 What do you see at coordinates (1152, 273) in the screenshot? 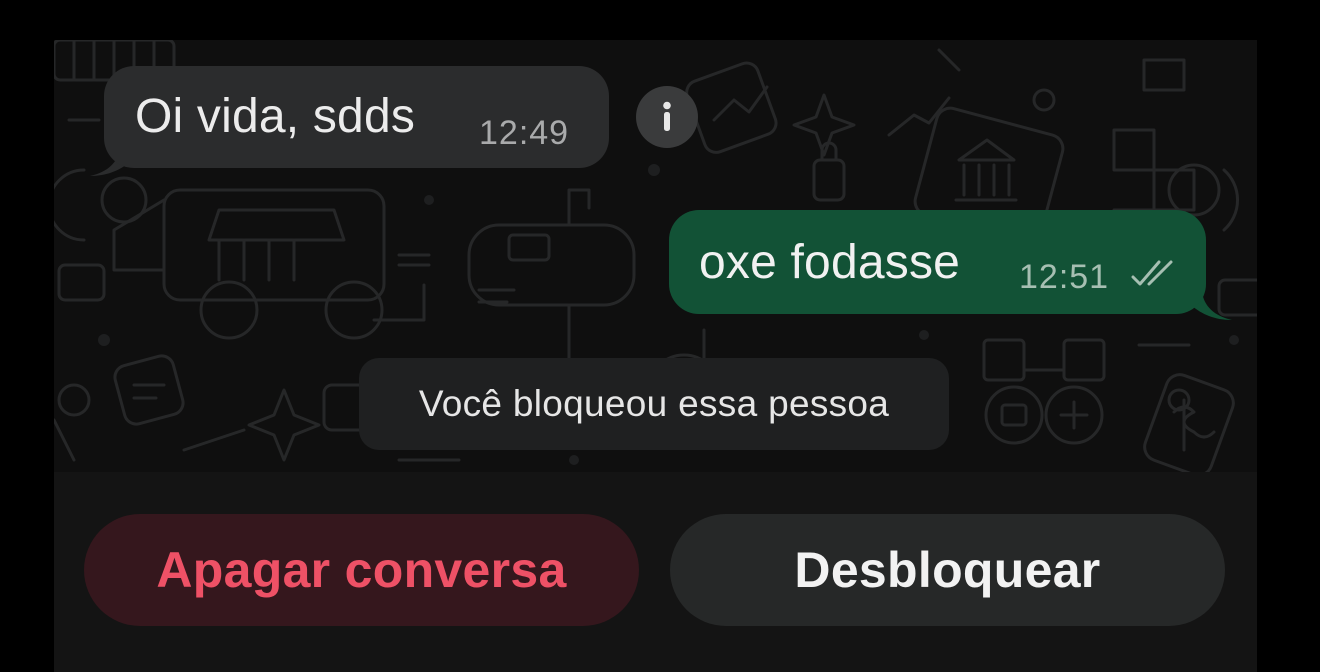
I see `double-check-icon` at bounding box center [1152, 273].